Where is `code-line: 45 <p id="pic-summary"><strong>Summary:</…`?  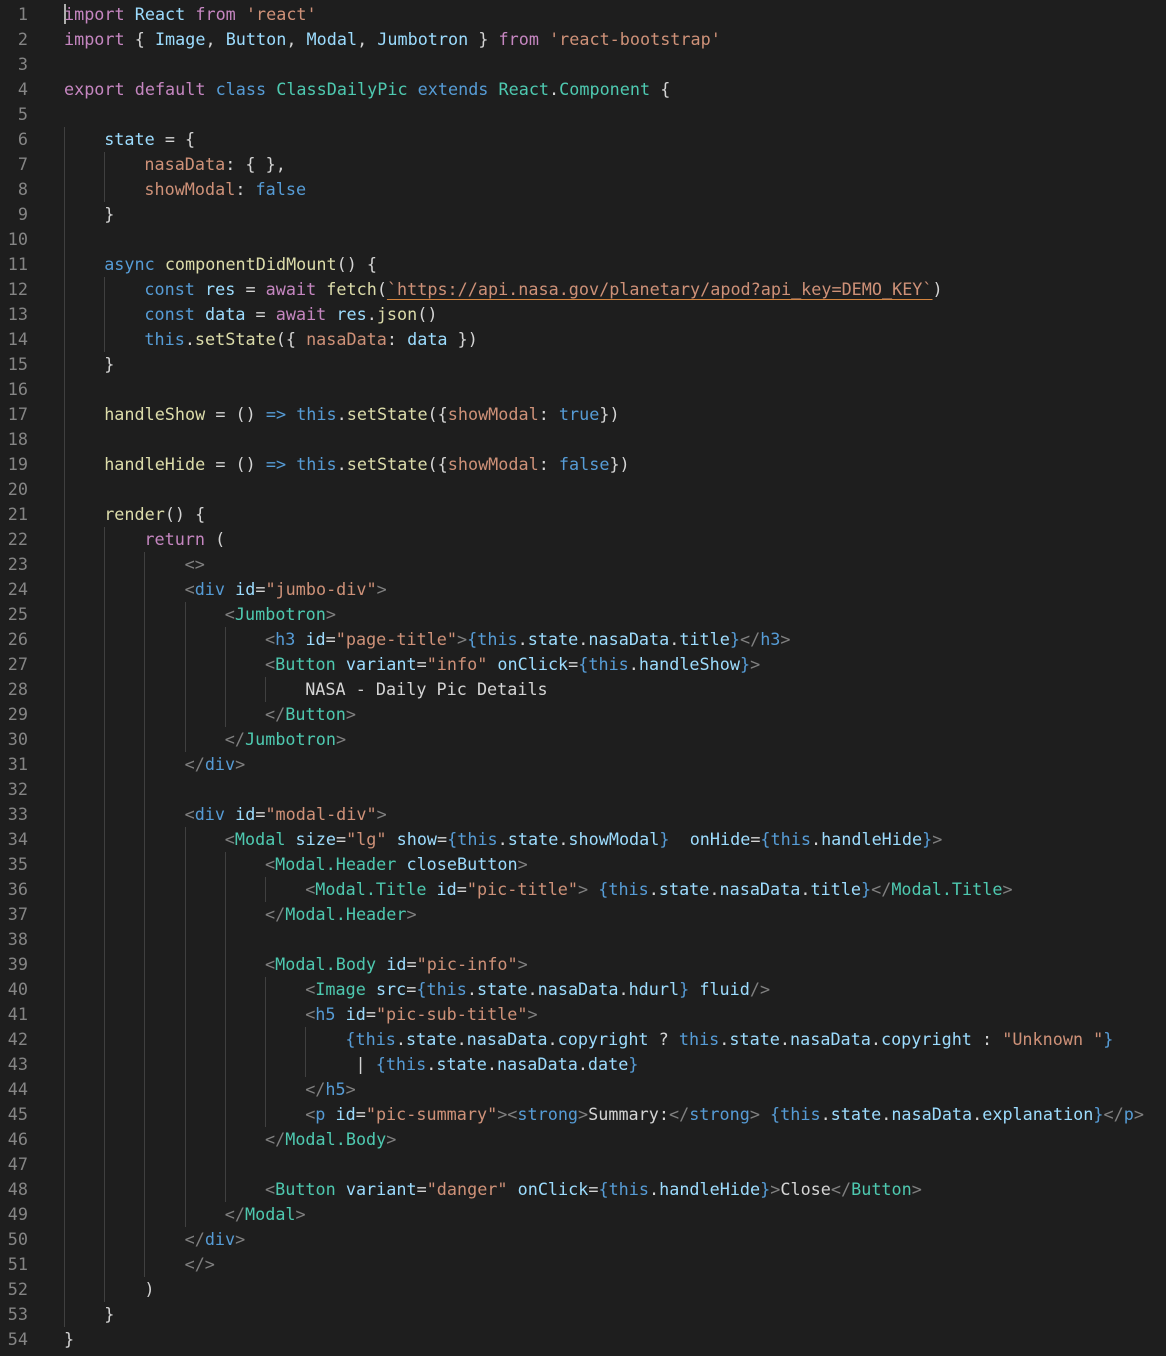
code-line: 45 <p id="pic-summary"><strong>Summary:</… is located at coordinates (583, 1114).